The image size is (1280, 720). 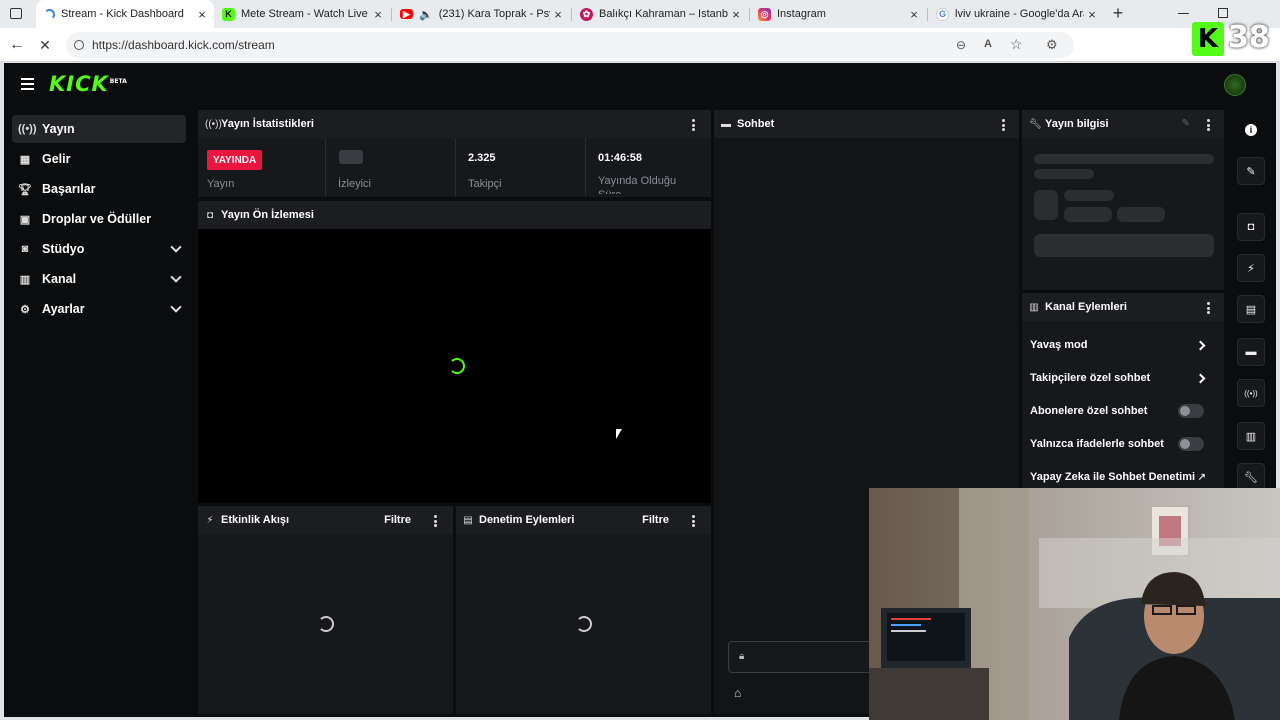 I want to click on browser-tab-5: G lviv ukraine - Google'da Ara ×, so click(x=1016, y=14).